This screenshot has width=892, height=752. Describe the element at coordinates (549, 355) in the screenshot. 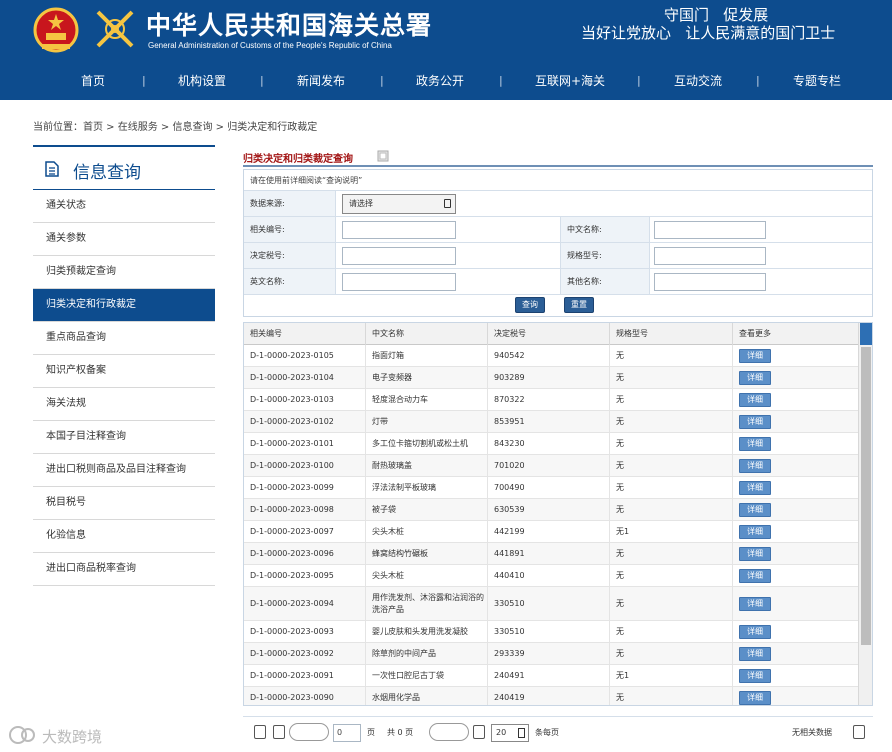

I see `cell-tax: 940542` at that location.